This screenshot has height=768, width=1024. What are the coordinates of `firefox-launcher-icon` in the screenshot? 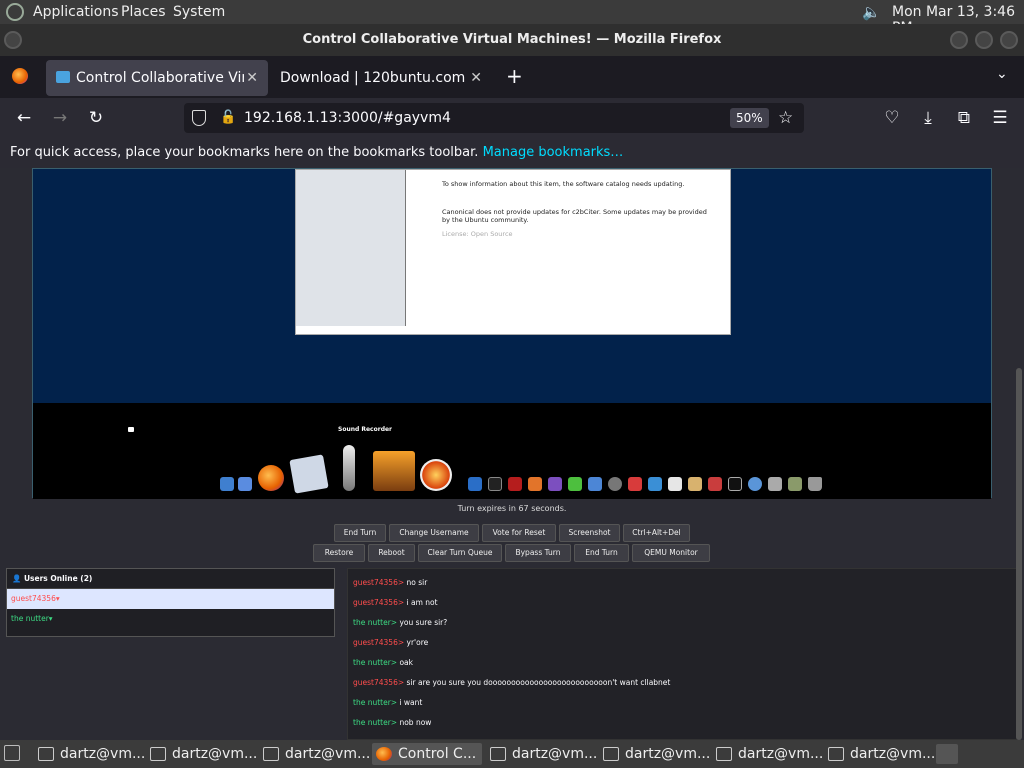 It's located at (947, 754).